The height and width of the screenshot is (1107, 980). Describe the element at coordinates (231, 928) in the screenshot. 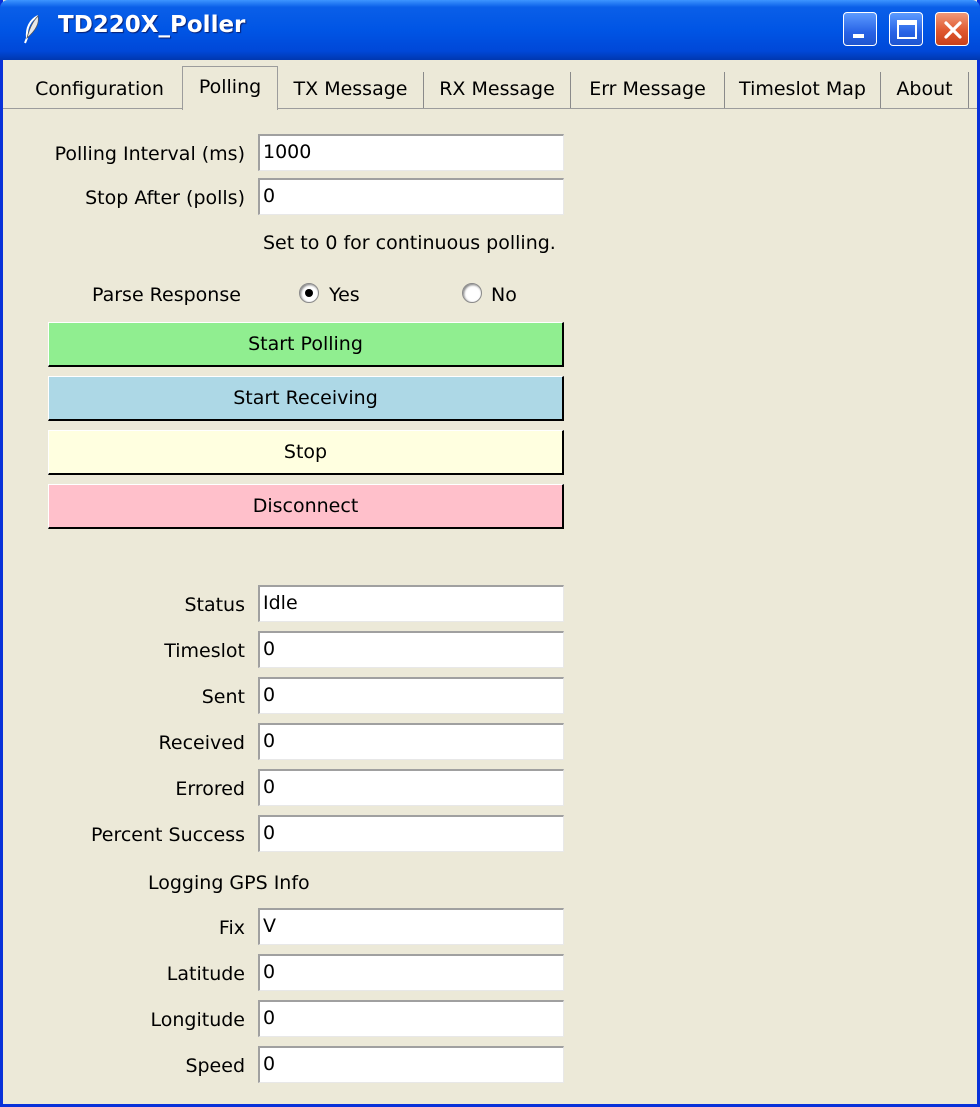

I see `fix-label: Fix` at that location.